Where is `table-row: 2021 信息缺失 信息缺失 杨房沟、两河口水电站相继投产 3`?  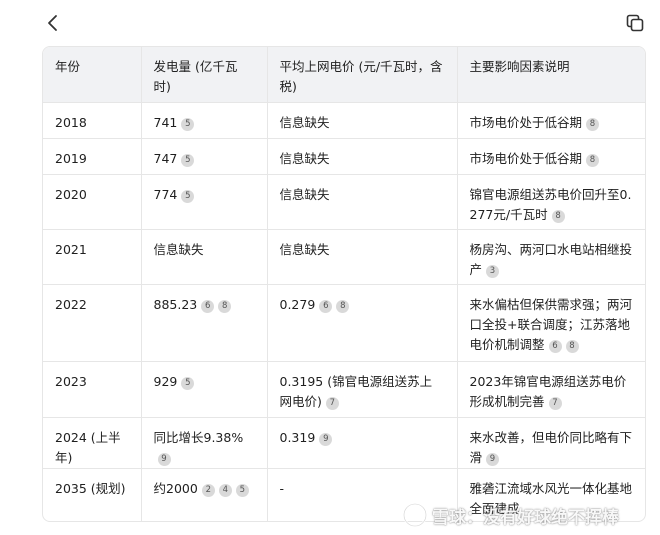
table-row: 2021 信息缺失 信息缺失 杨房沟、两河口水电站相继投产 3 is located at coordinates (344, 257).